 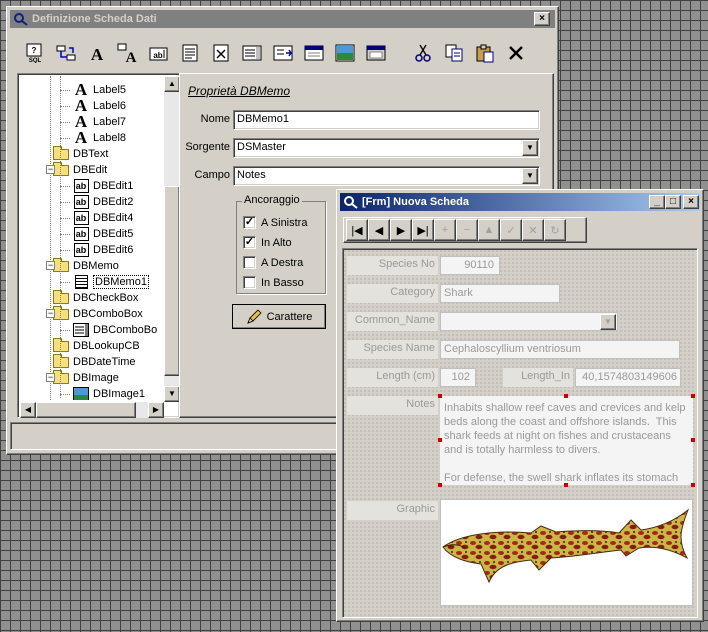 What do you see at coordinates (279, 316) in the screenshot?
I see `carattere-button: Carattere` at bounding box center [279, 316].